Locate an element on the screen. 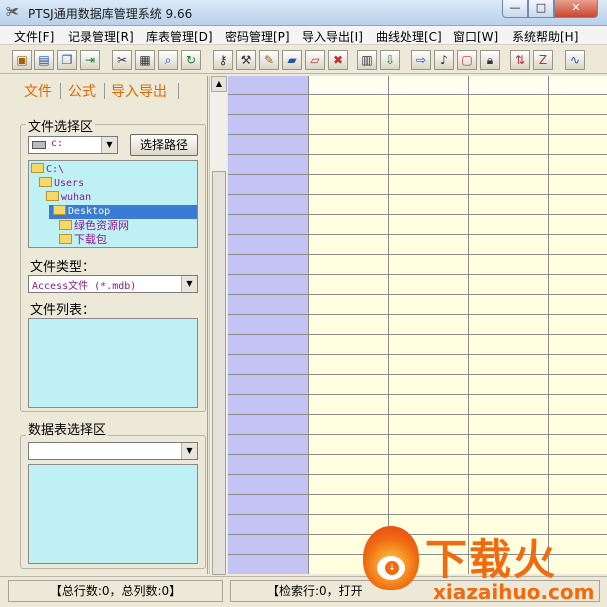  drive-value: c: is located at coordinates (57, 143).